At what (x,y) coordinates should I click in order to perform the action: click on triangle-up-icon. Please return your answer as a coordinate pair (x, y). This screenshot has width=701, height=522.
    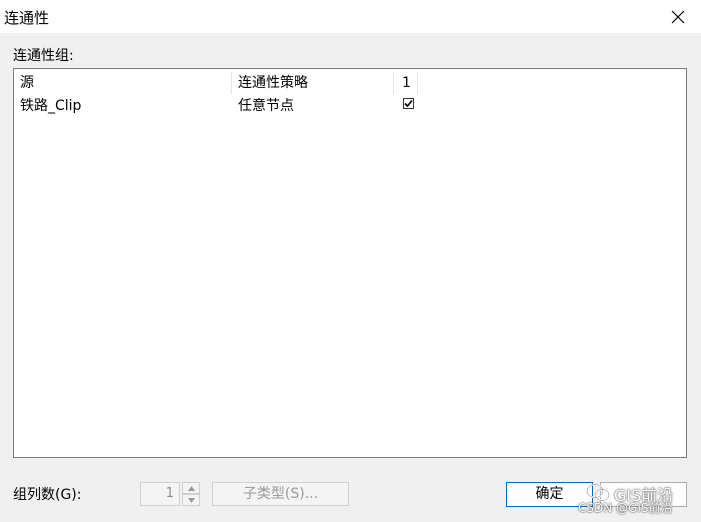
    Looking at the image, I should click on (191, 488).